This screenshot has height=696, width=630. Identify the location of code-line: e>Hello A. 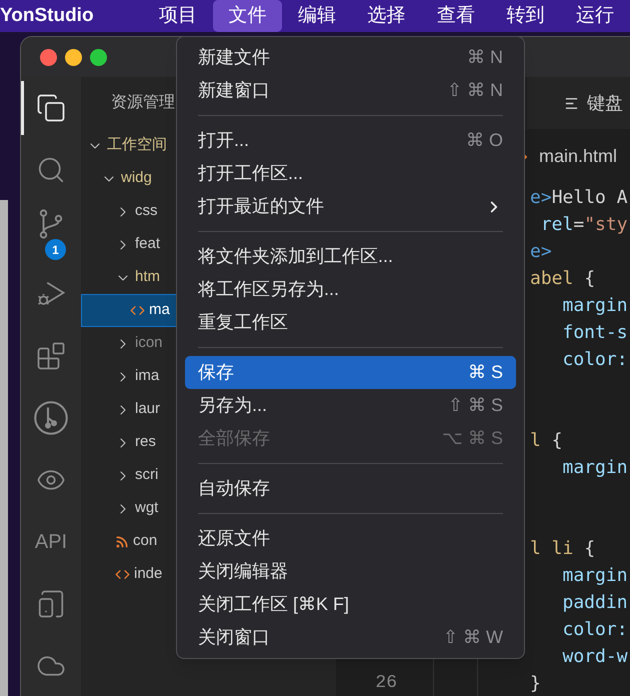
(579, 198).